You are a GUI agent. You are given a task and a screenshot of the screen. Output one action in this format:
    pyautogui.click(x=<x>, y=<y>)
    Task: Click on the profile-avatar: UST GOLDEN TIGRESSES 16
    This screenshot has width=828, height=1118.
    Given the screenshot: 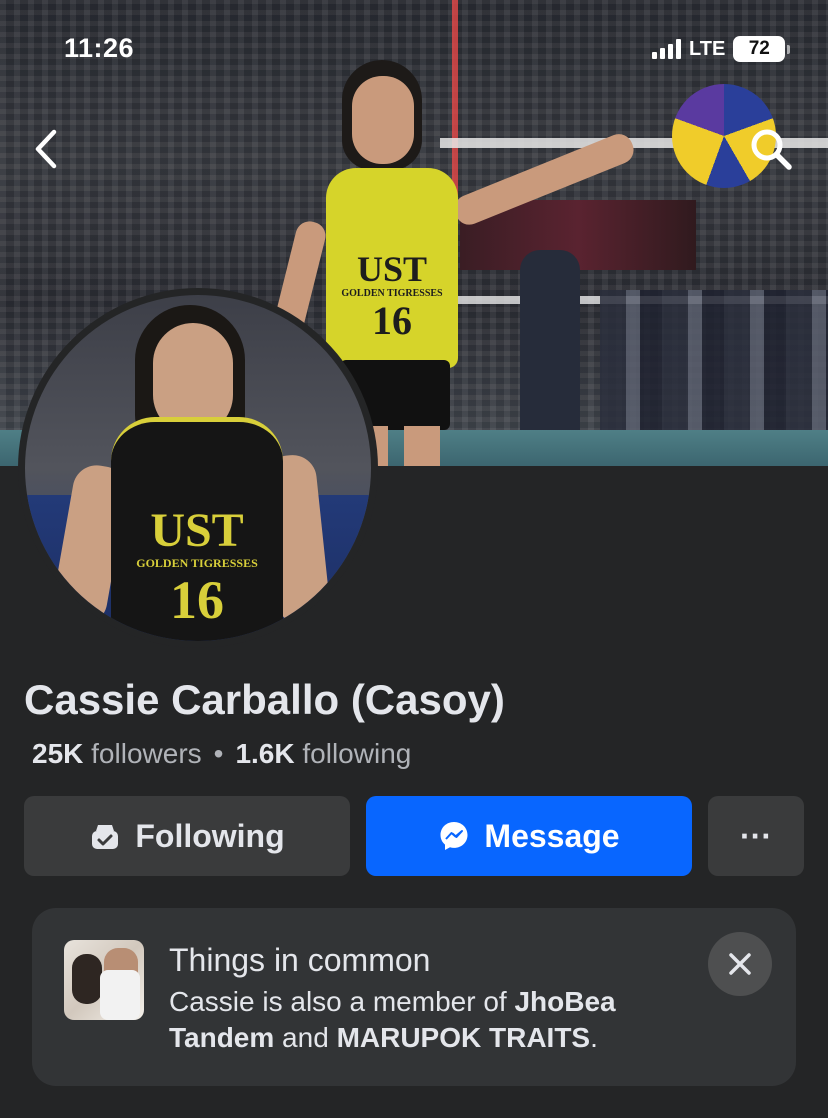 What is the action you would take?
    pyautogui.click(x=198, y=468)
    